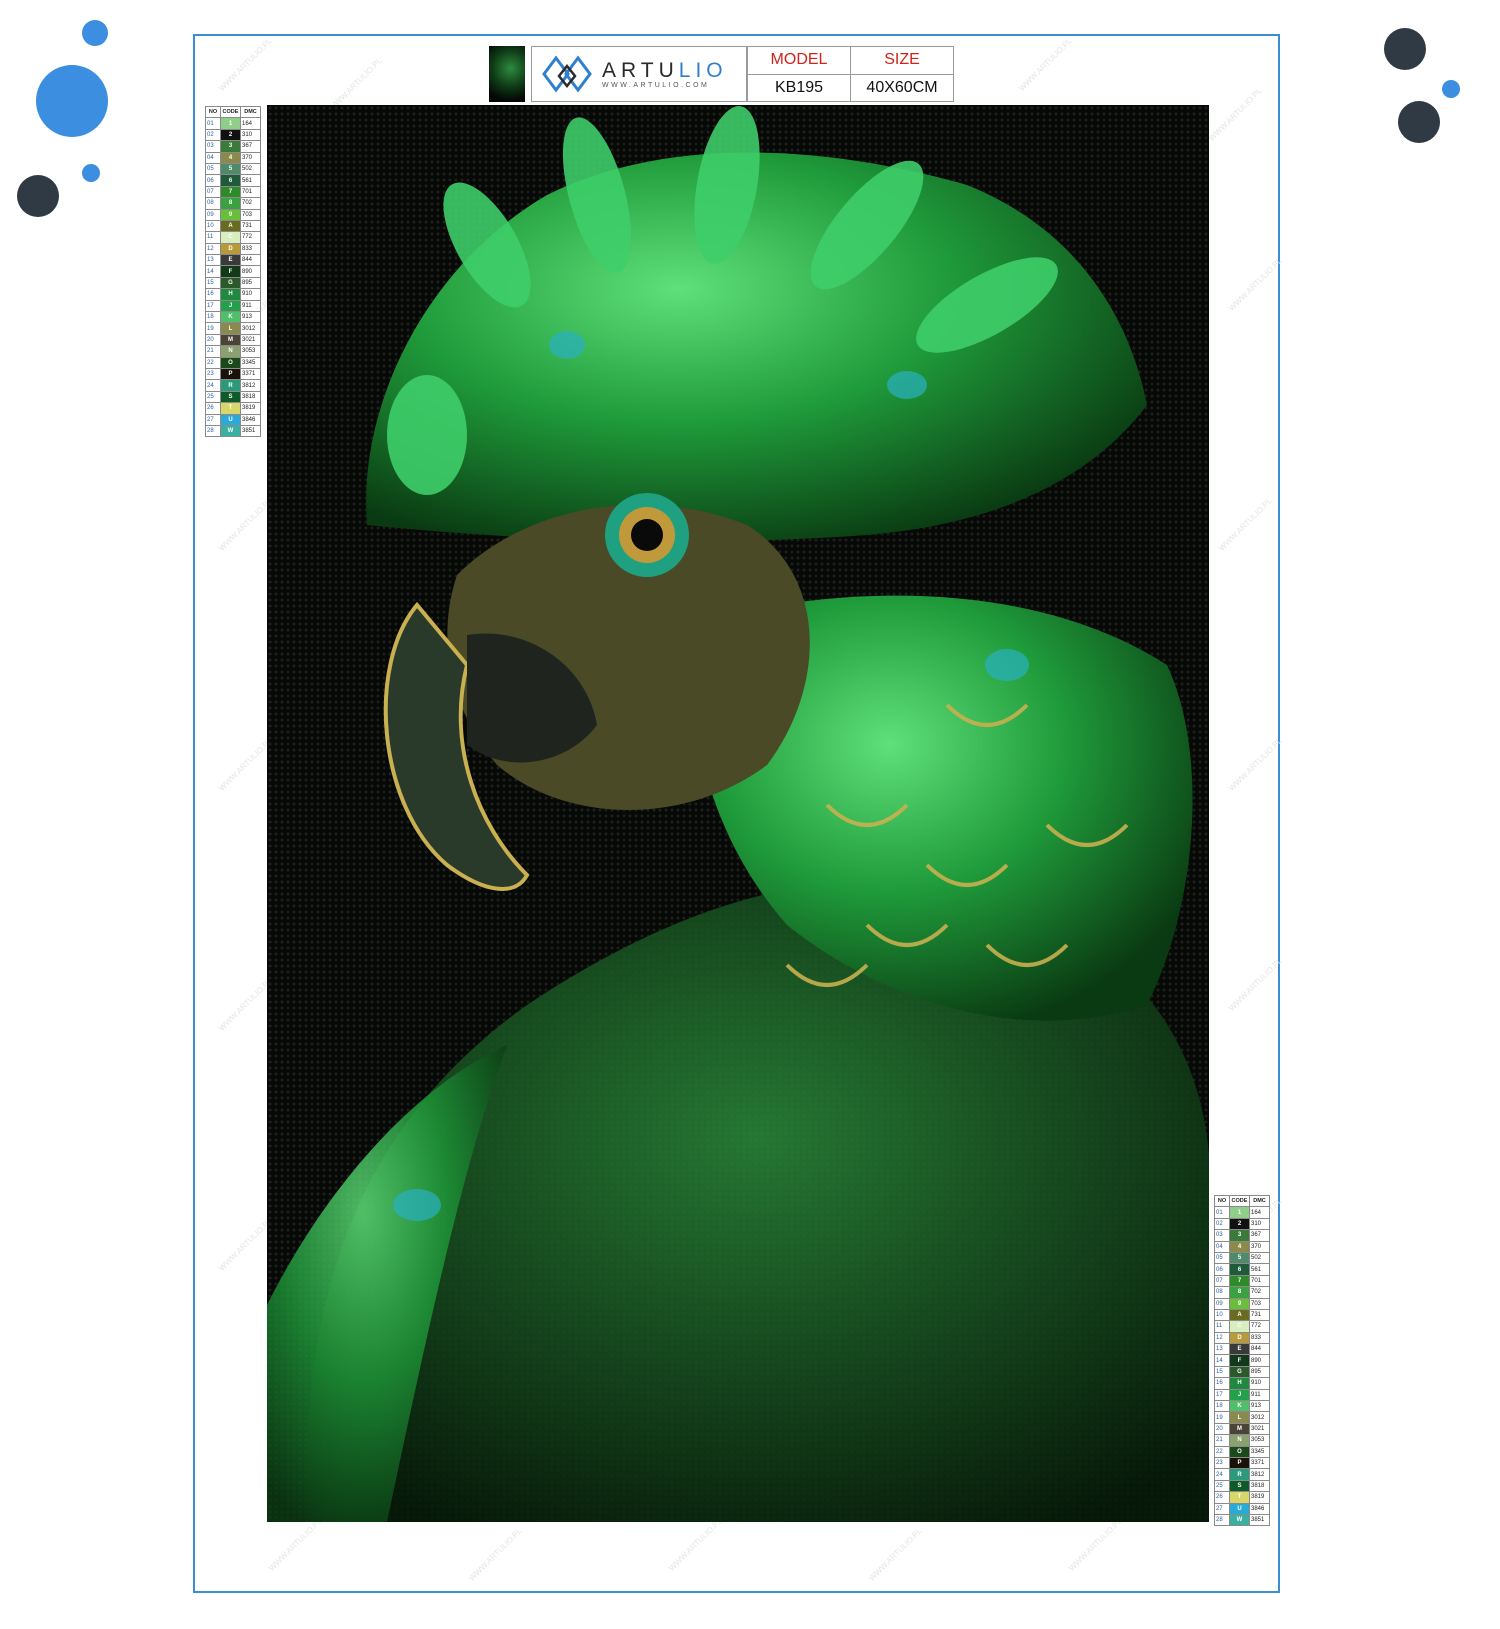  I want to click on legend-dmc: 3371, so click(1259, 1463).